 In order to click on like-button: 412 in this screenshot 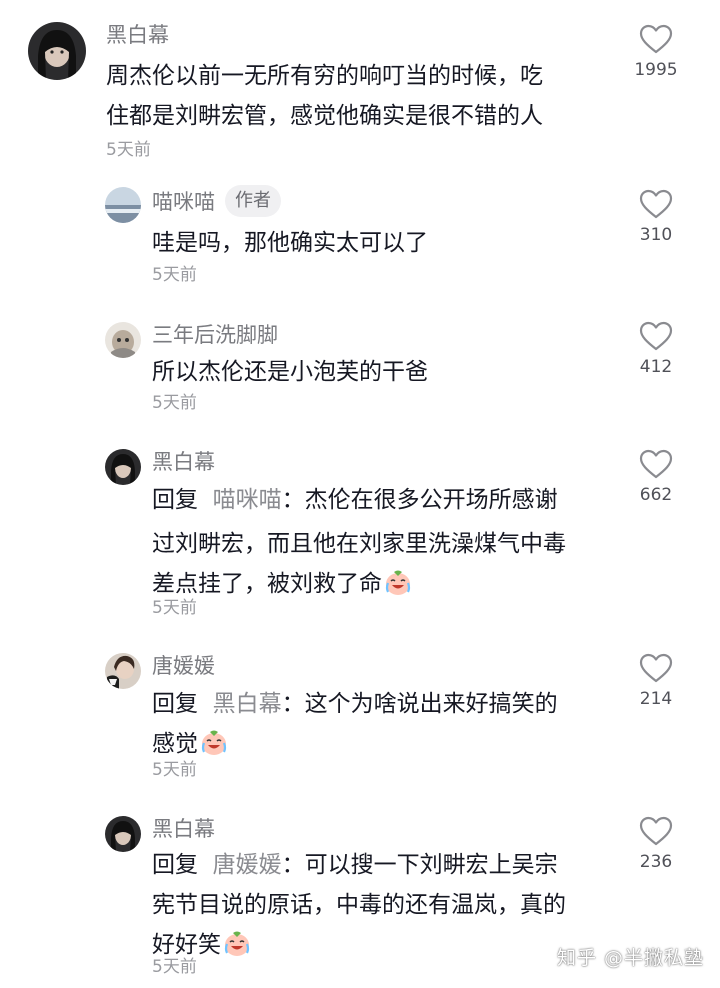, I will do `click(656, 349)`.